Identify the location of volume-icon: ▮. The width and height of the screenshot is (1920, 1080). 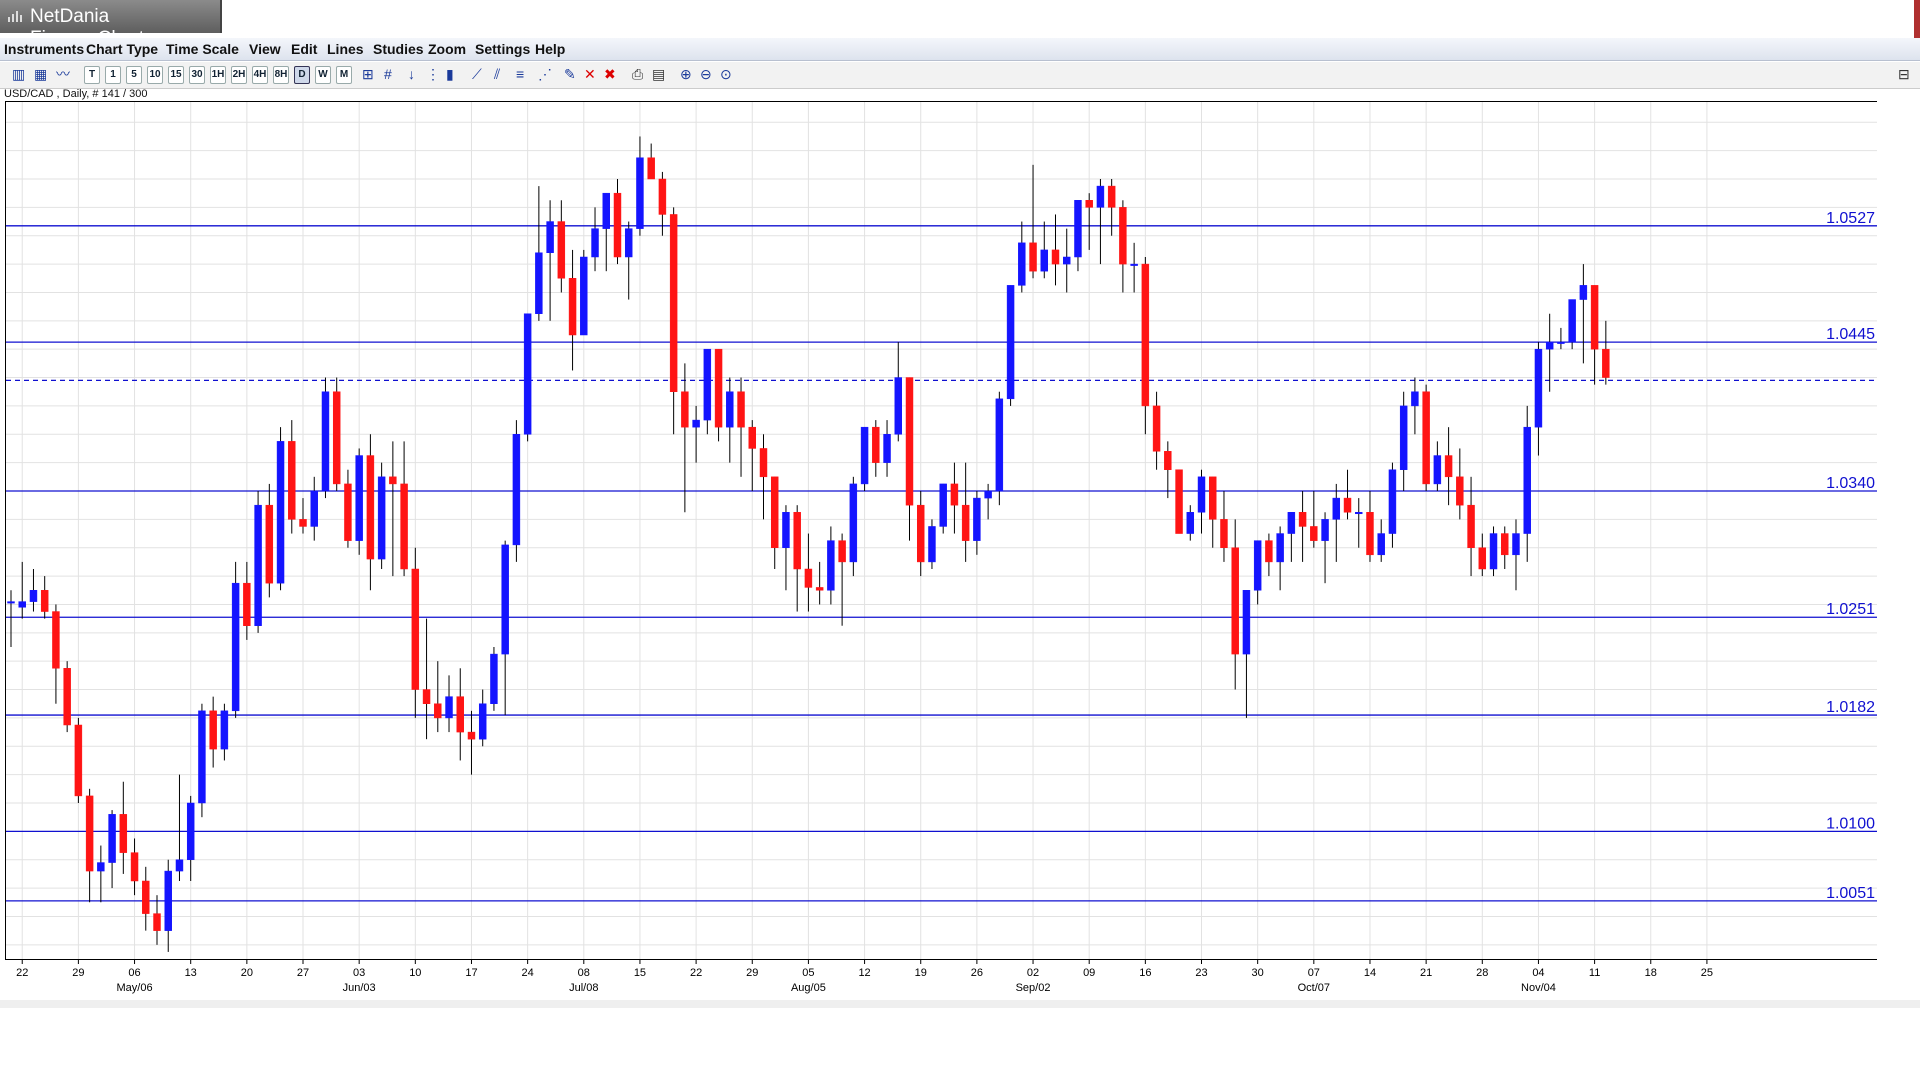
(450, 74).